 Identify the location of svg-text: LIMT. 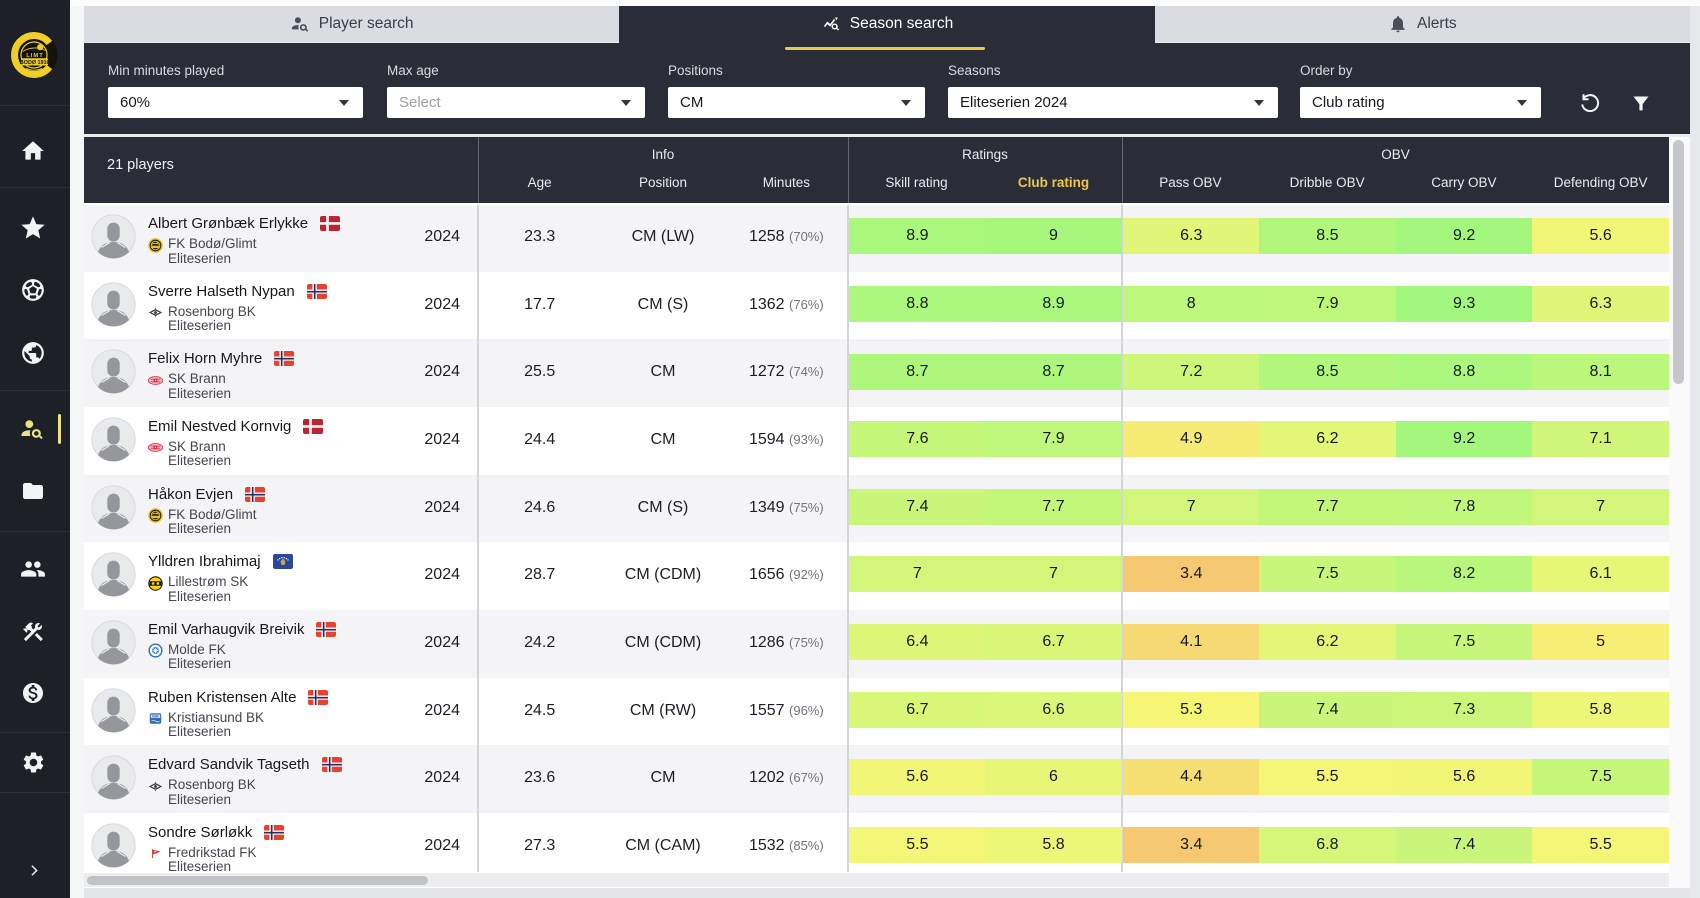
(35, 56).